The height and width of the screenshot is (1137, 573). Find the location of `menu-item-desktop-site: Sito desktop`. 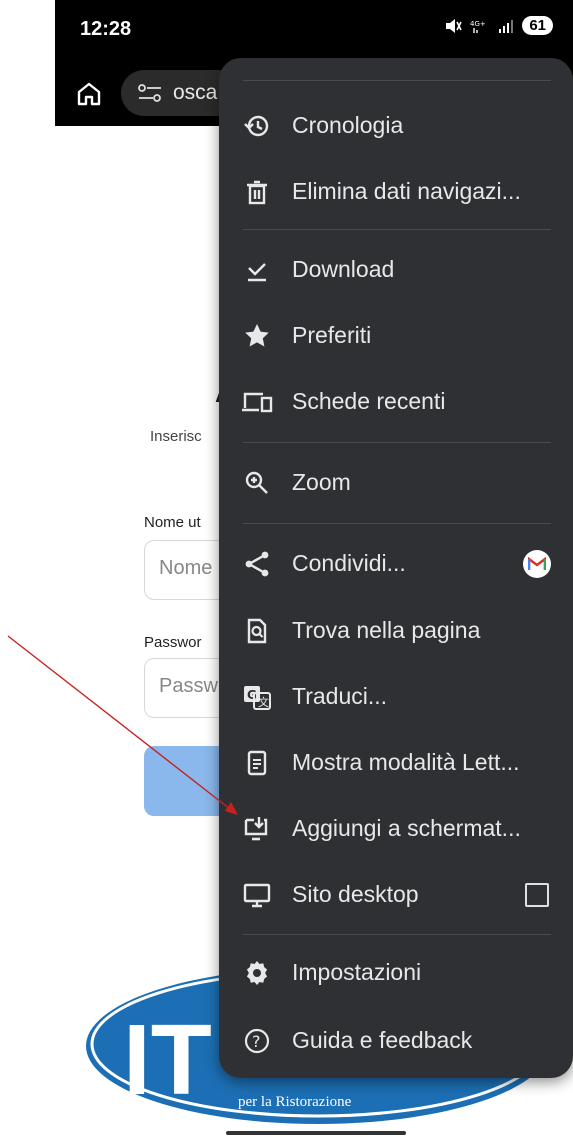

menu-item-desktop-site: Sito desktop is located at coordinates (396, 895).